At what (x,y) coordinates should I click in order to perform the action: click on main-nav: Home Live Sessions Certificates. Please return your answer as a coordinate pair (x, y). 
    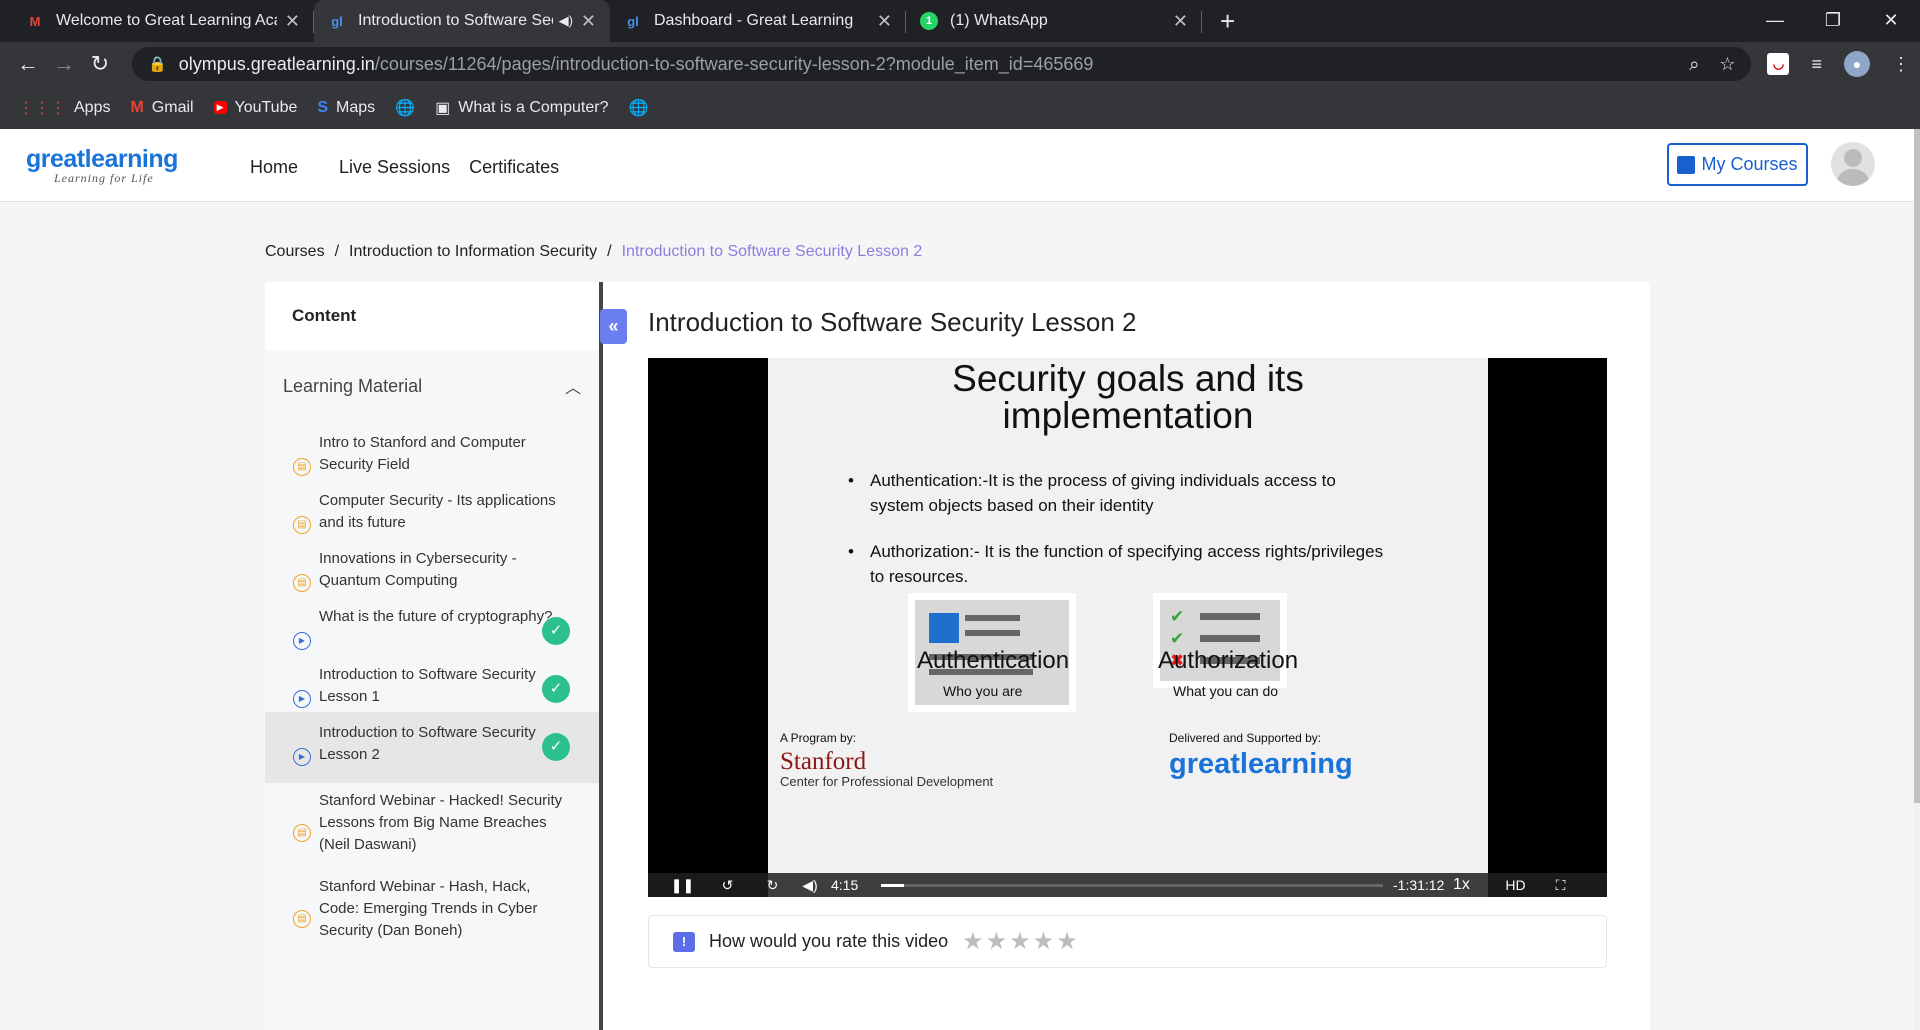
    Looking at the image, I should click on (414, 167).